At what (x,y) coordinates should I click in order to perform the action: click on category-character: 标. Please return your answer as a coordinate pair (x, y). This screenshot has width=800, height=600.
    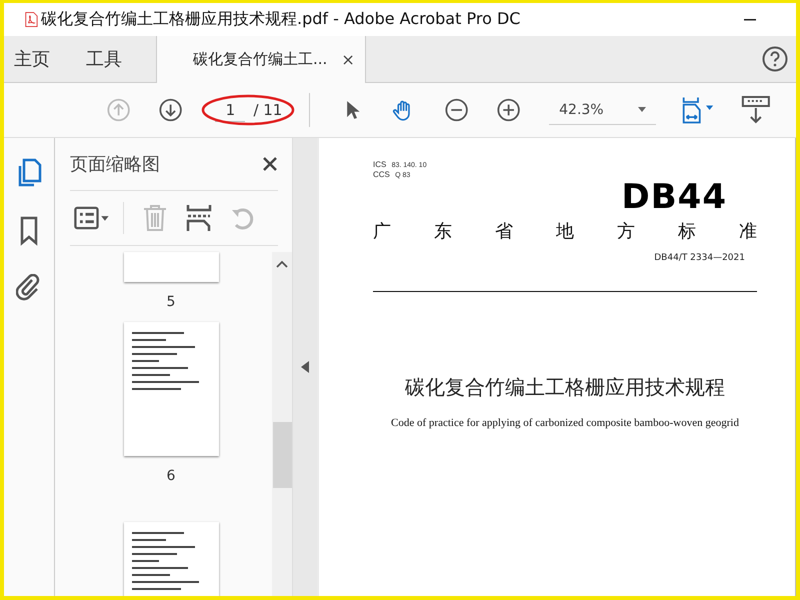
    Looking at the image, I should click on (687, 231).